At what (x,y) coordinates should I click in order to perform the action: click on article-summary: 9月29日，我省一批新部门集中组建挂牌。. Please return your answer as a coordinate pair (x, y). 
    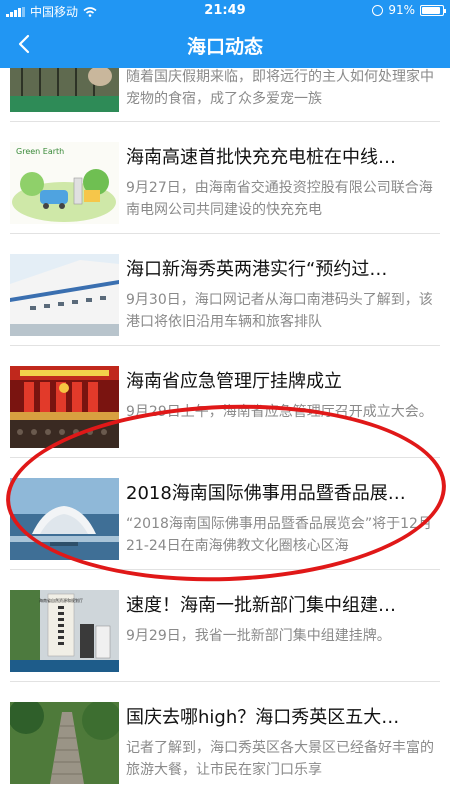
    Looking at the image, I should click on (258, 636).